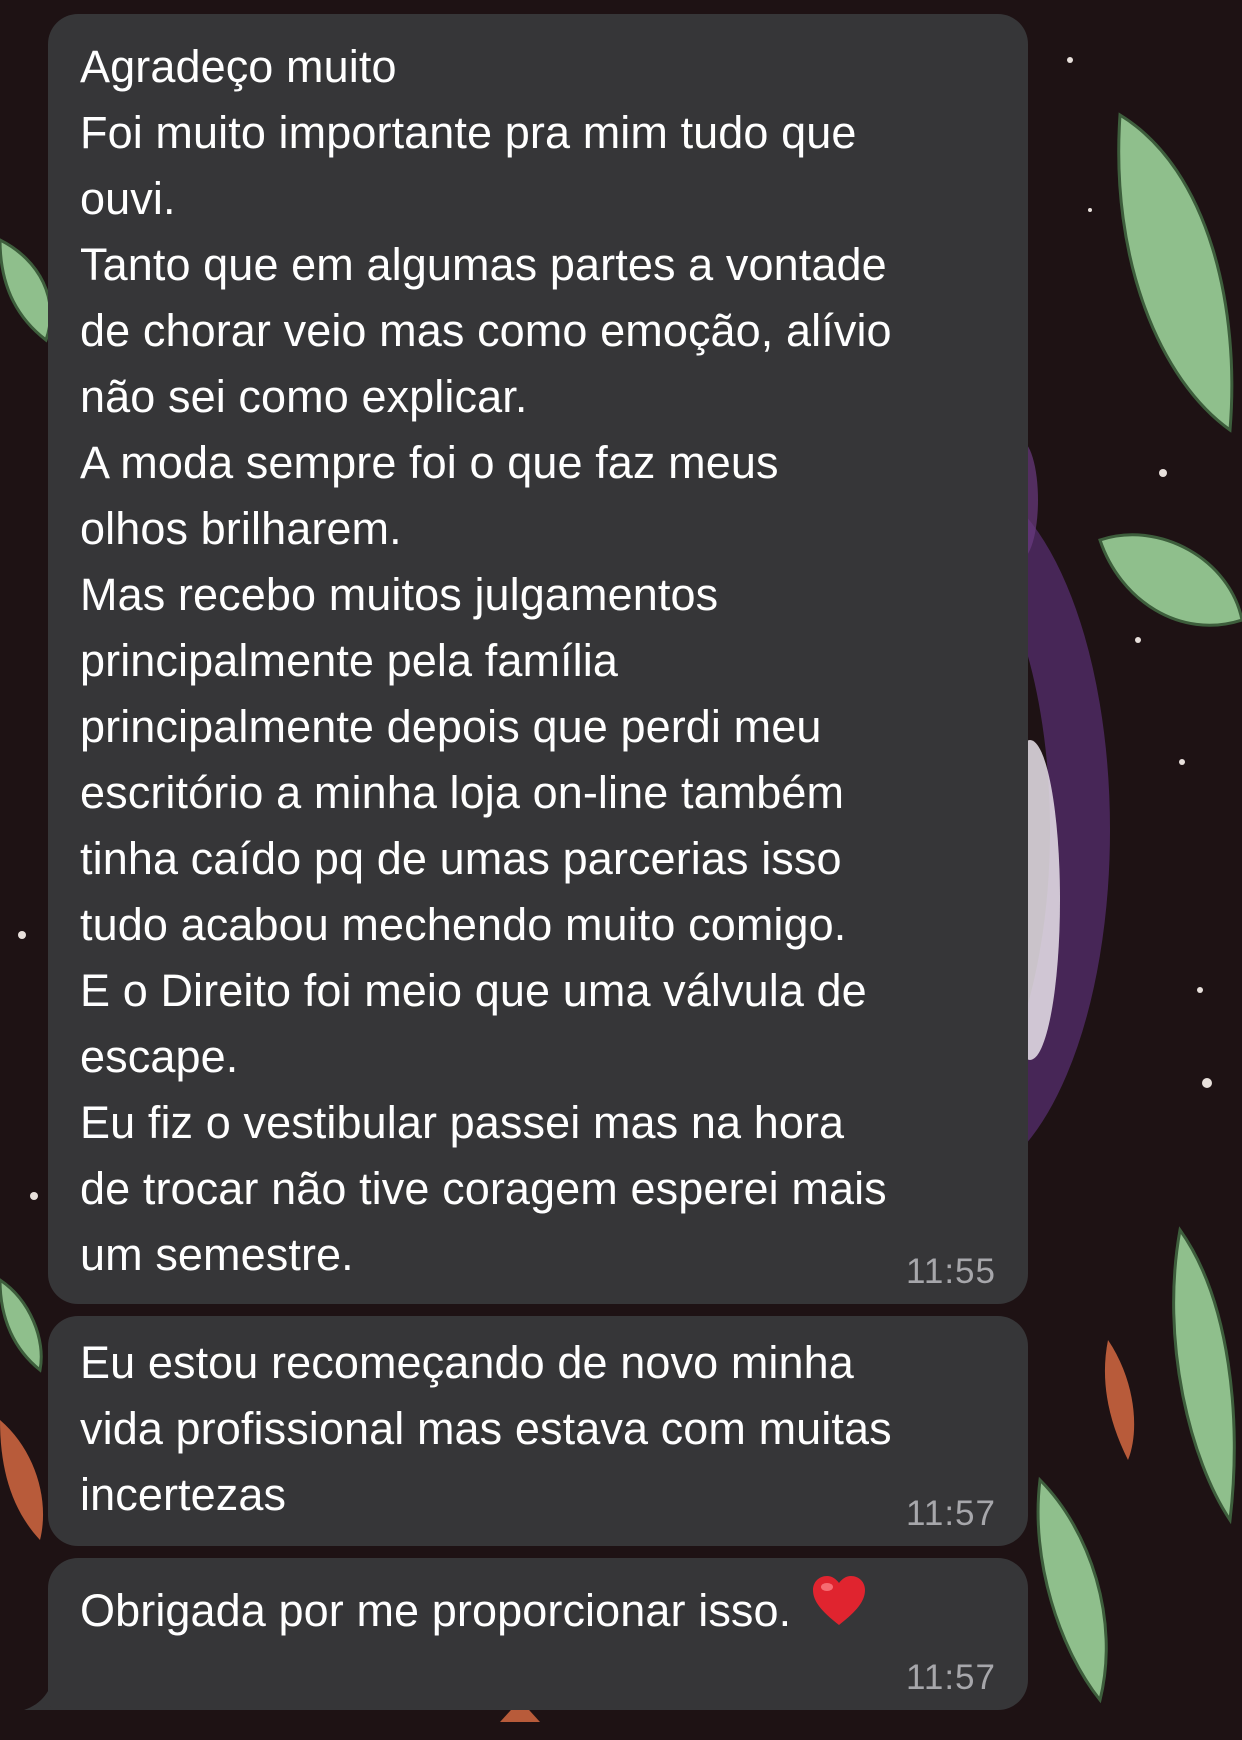  What do you see at coordinates (436, 1610) in the screenshot?
I see `message-text: Obrigada por me proporcionar isso.` at bounding box center [436, 1610].